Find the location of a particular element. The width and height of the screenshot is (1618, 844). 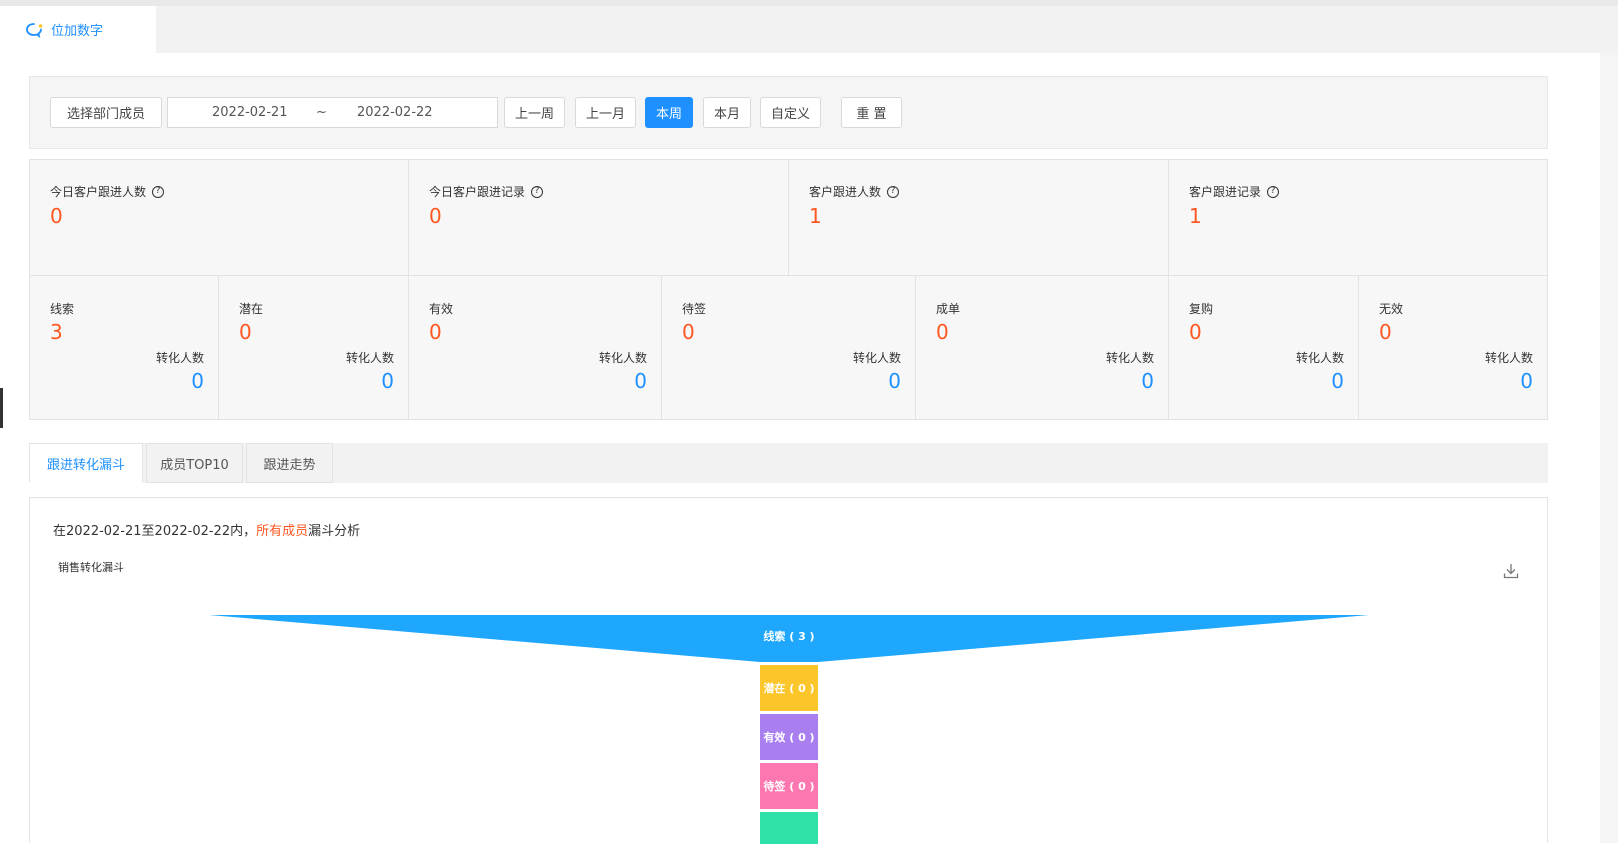

right-scroll-area is located at coordinates (1609, 448).